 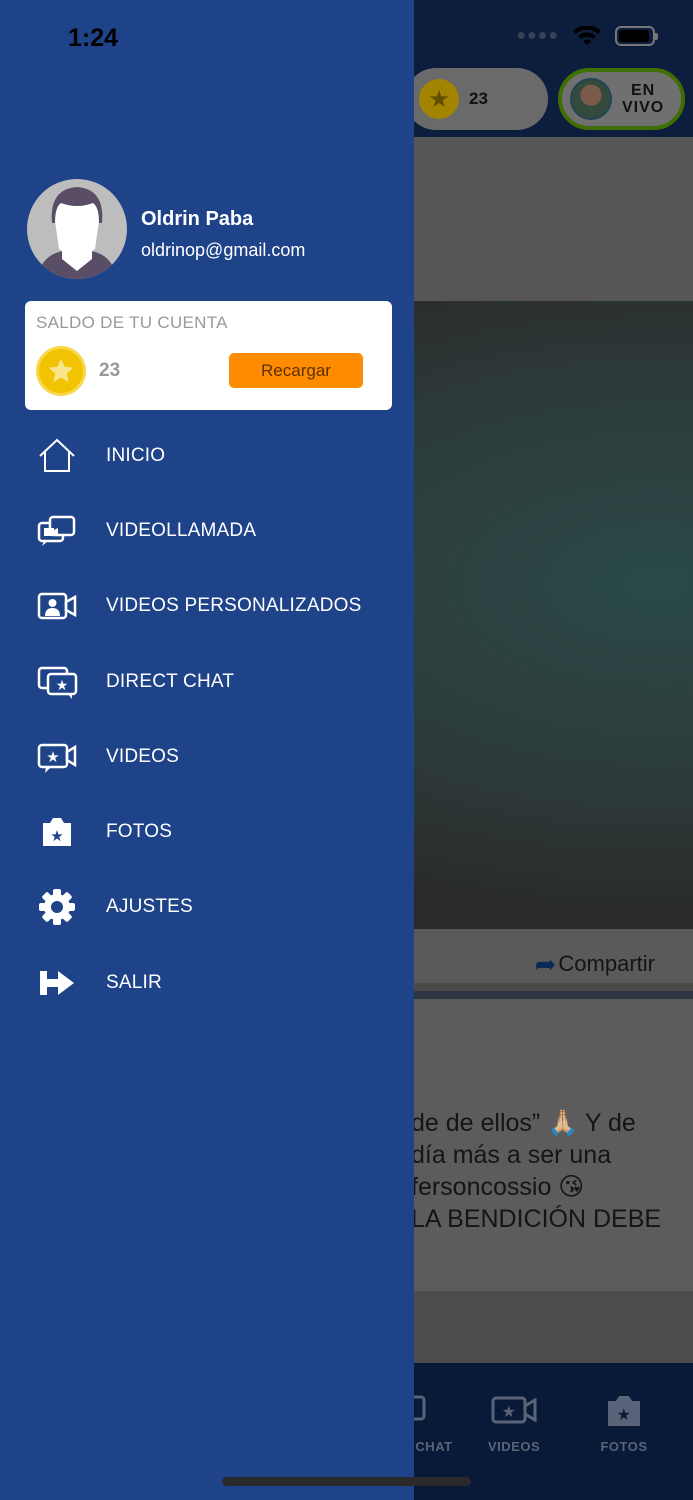 What do you see at coordinates (434, 1423) in the screenshot?
I see `tab-chat: CHAT` at bounding box center [434, 1423].